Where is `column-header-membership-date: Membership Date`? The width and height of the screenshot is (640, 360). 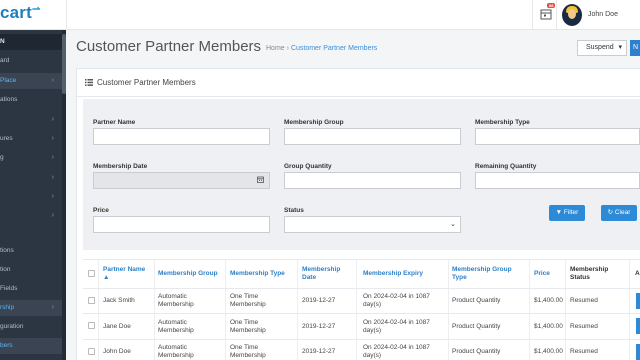
column-header-membership-date: Membership Date is located at coordinates (327, 274).